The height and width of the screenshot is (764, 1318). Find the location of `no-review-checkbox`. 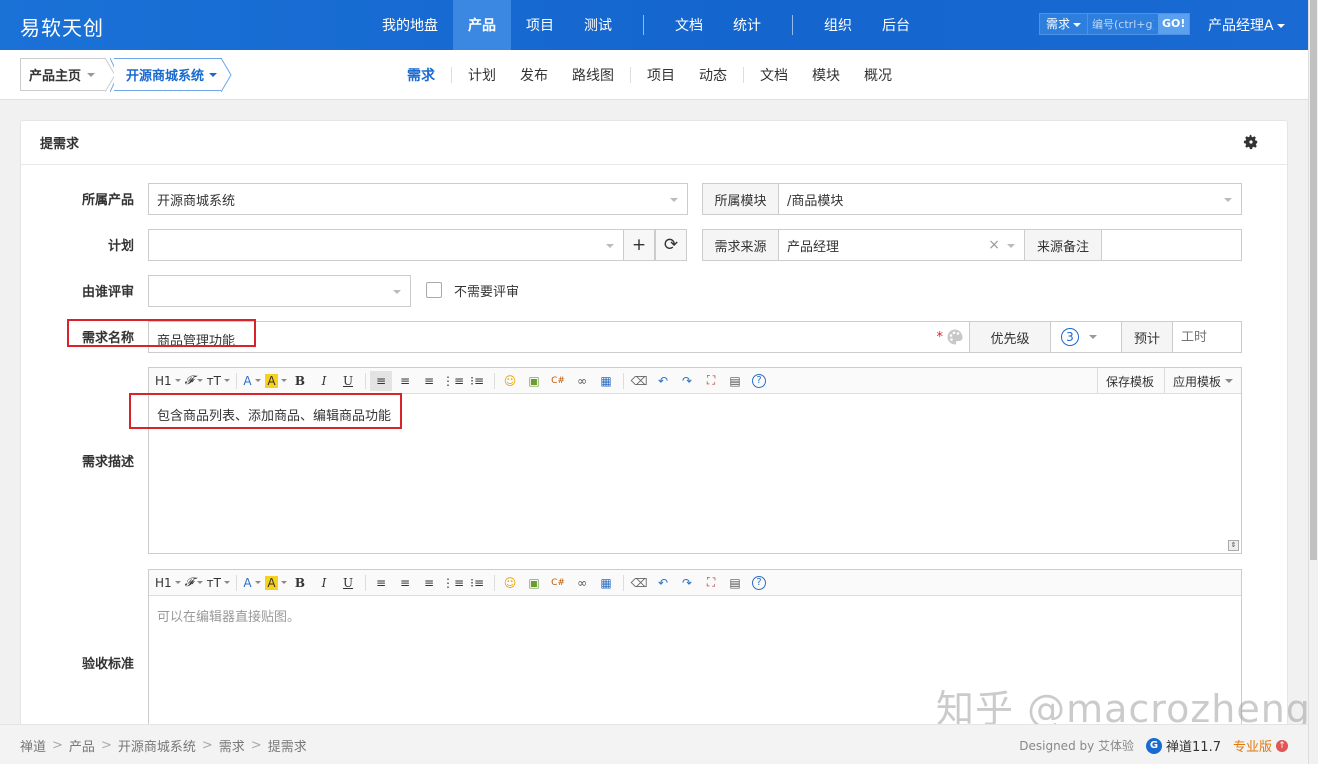

no-review-checkbox is located at coordinates (434, 290).